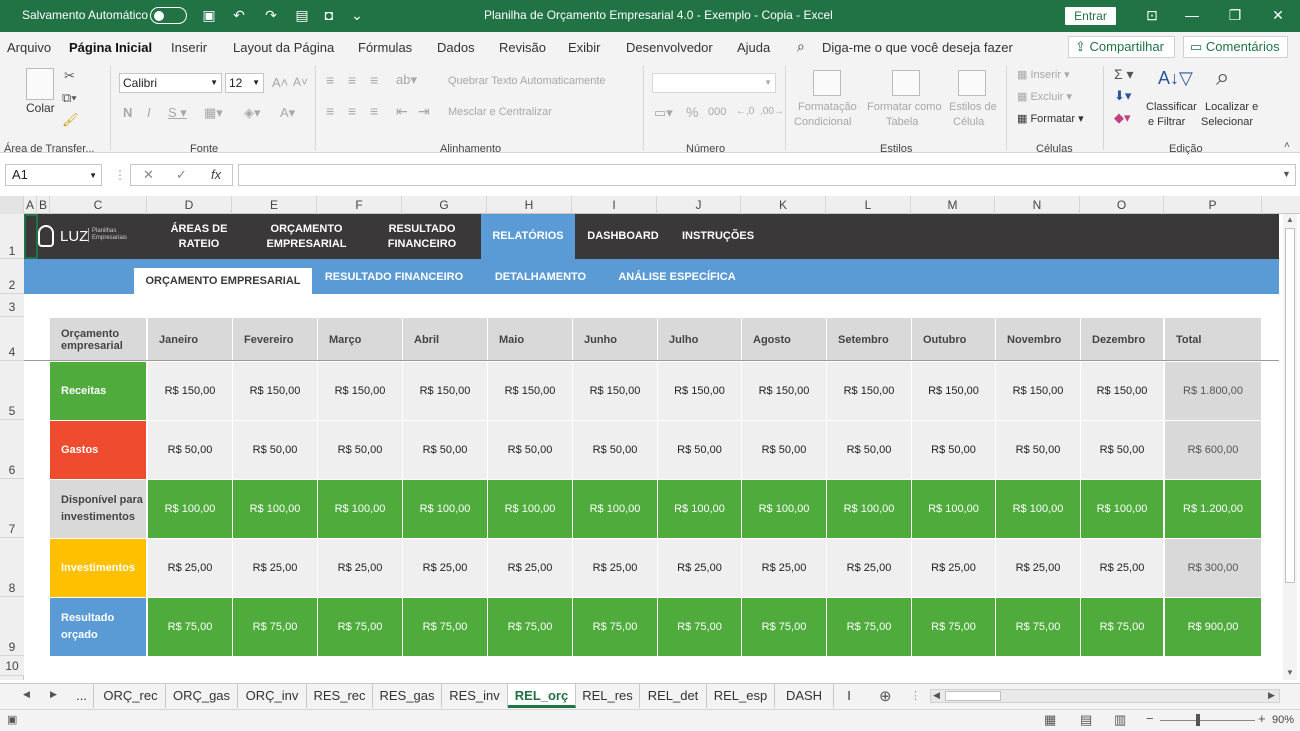 The width and height of the screenshot is (1300, 731). What do you see at coordinates (1121, 47) in the screenshot?
I see `share-button: ⇪ Compartilhar` at bounding box center [1121, 47].